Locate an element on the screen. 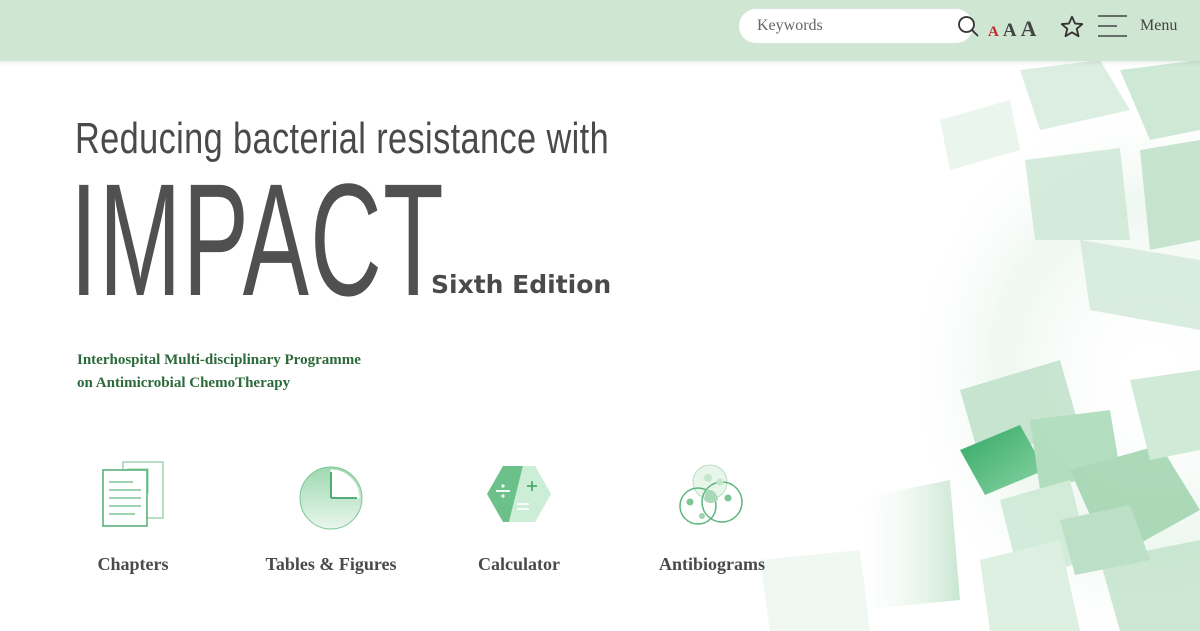  font-size-controls: A A A is located at coordinates (1012, 29).